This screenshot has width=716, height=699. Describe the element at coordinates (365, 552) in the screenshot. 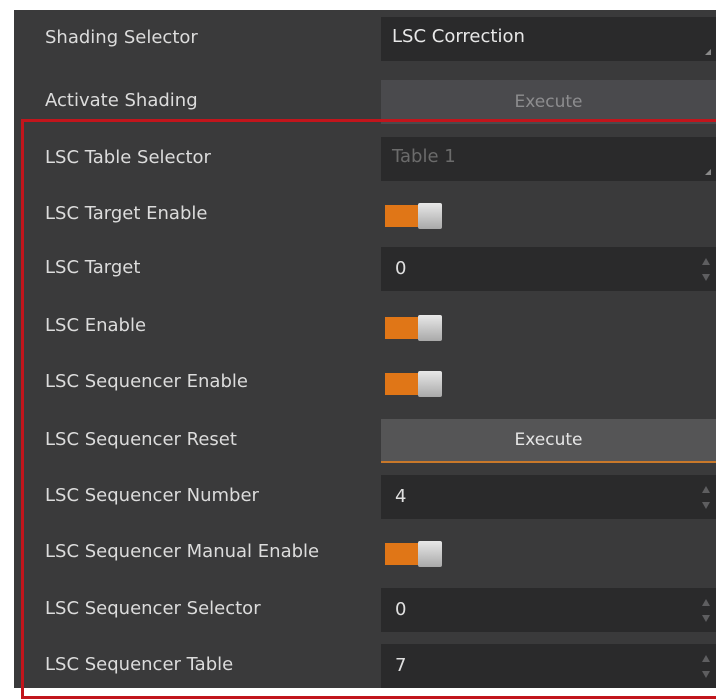

I see `row-lsc-sequencer-manual-enable: LSC Sequencer Manual Enable` at that location.